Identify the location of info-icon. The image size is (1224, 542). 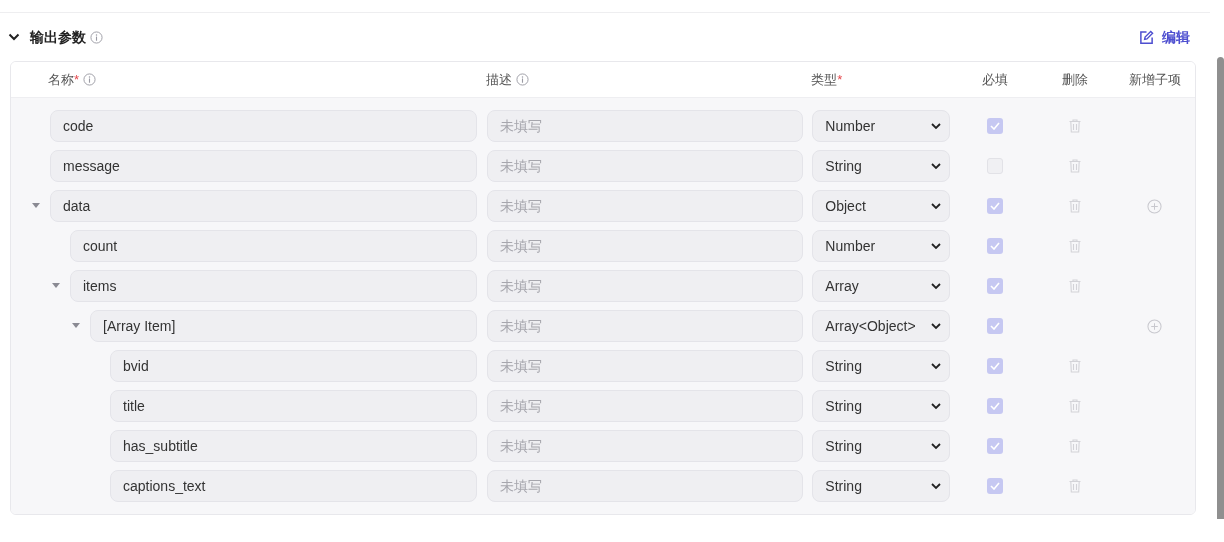
(96, 37).